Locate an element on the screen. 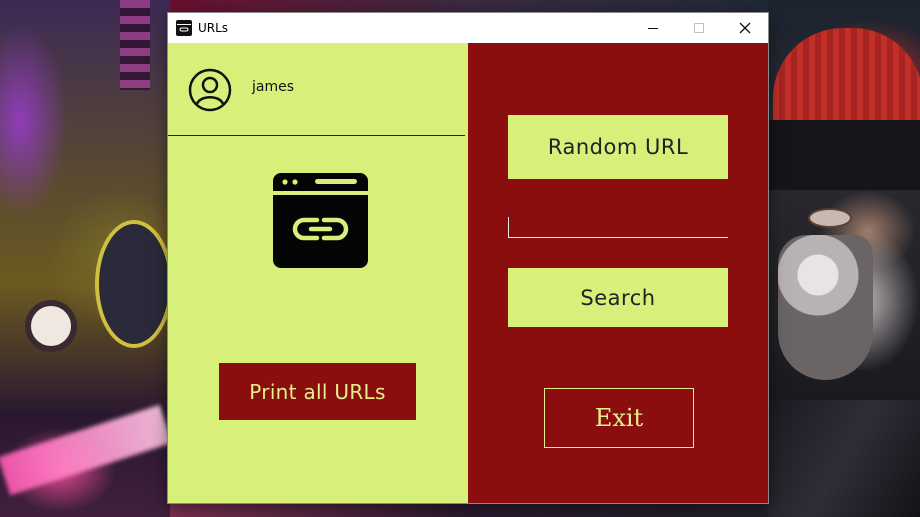 The width and height of the screenshot is (920, 517). maximize-button is located at coordinates (699, 28).